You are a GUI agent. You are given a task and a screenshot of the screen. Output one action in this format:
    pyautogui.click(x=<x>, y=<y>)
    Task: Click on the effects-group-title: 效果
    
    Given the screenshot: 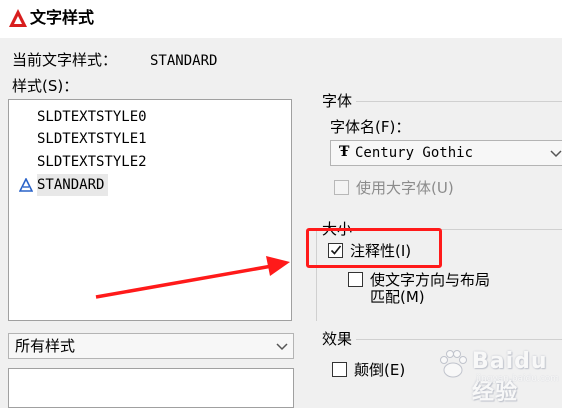 What is the action you would take?
    pyautogui.click(x=337, y=339)
    